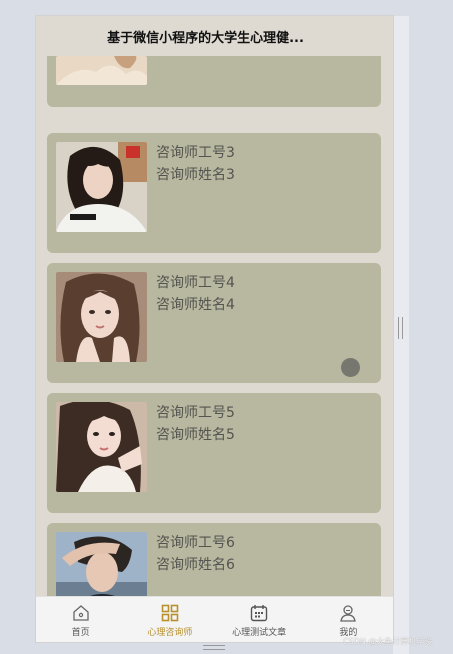 This screenshot has height=654, width=453. I want to click on tab-counselor: 心理咨询师, so click(169, 619).